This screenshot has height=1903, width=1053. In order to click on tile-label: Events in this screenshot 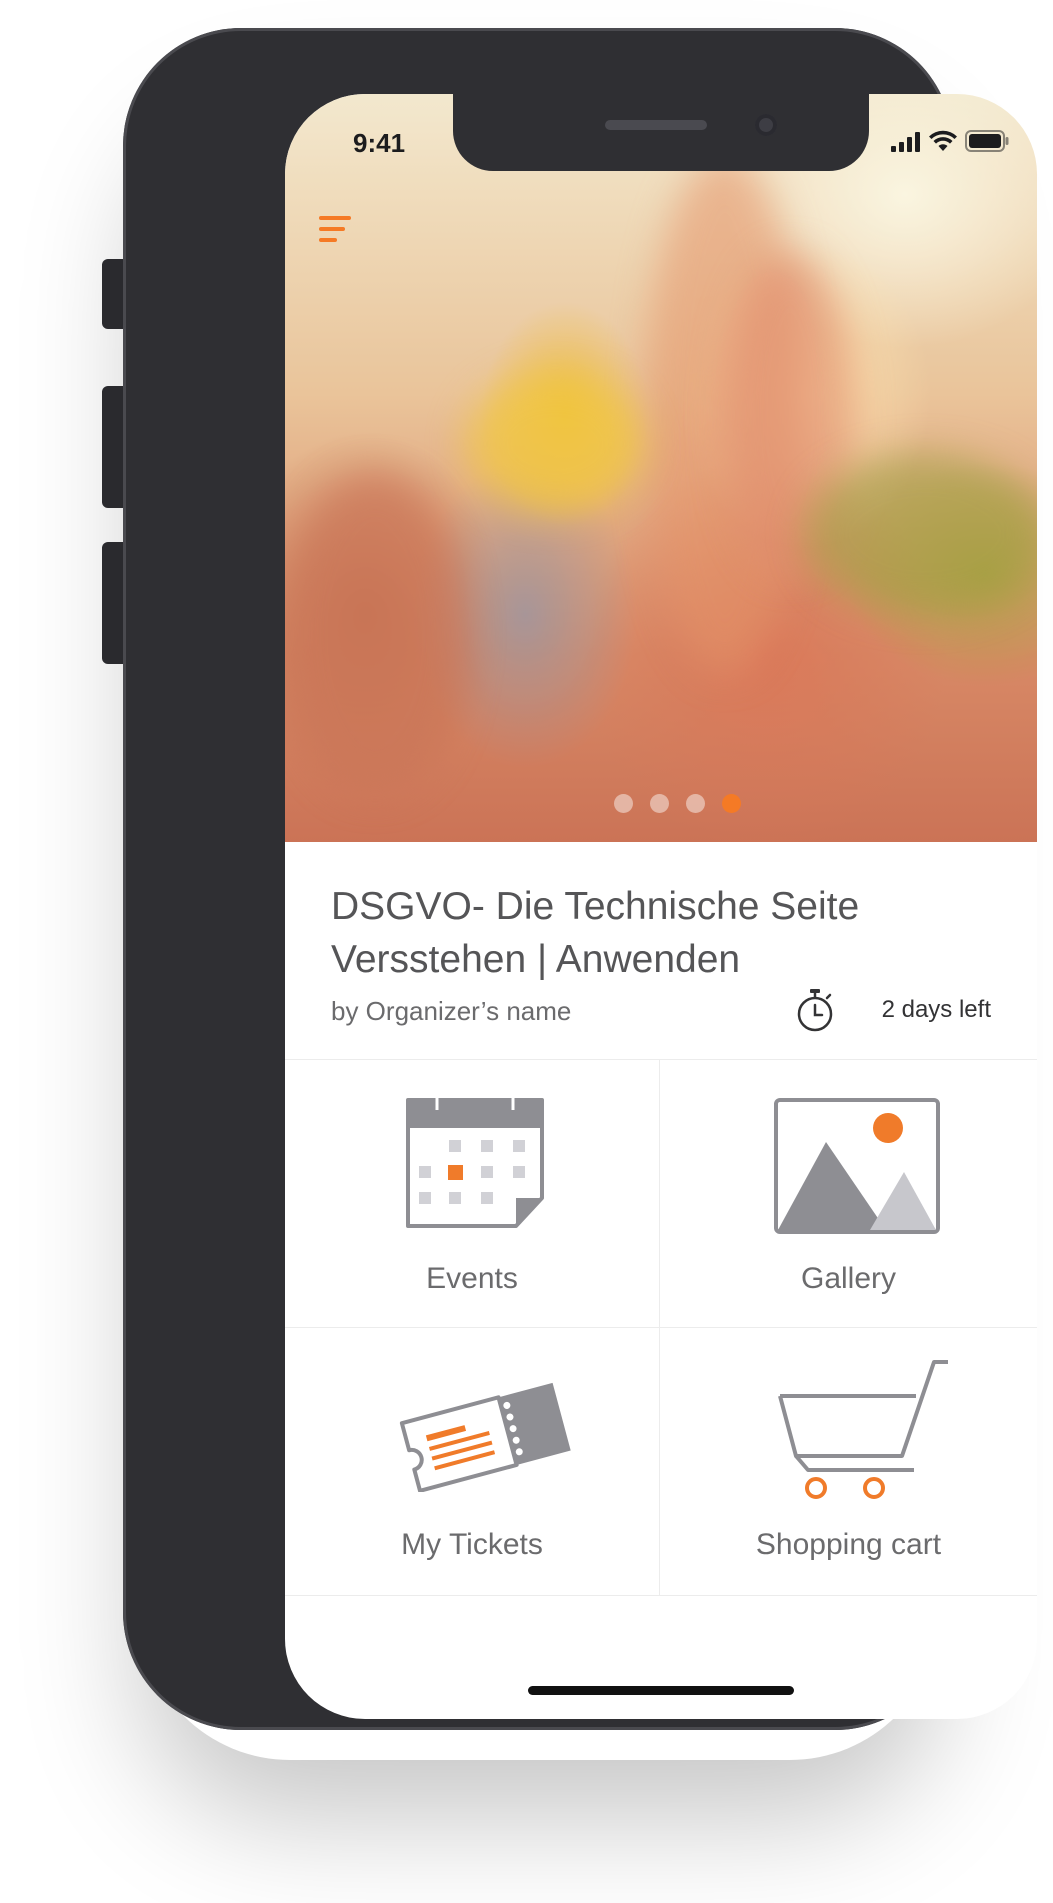, I will do `click(472, 1278)`.